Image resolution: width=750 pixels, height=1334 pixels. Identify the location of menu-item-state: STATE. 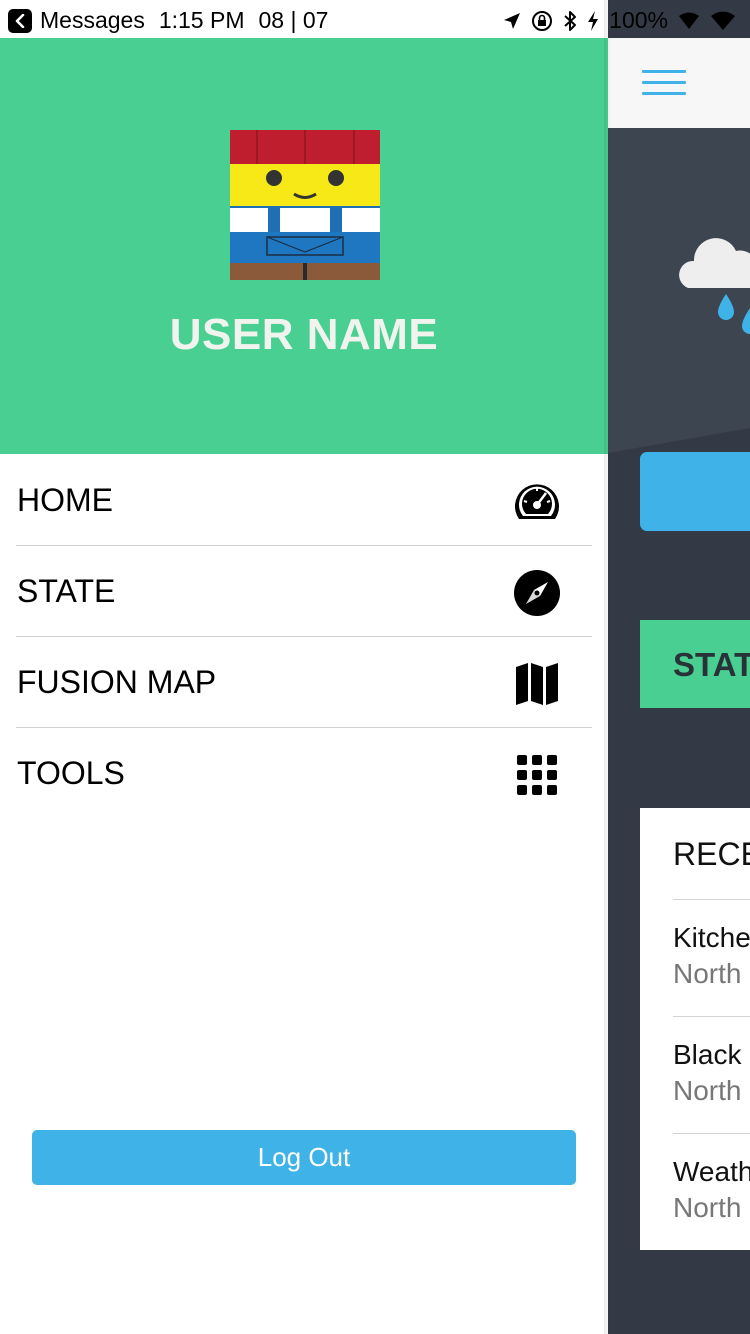
(304, 591).